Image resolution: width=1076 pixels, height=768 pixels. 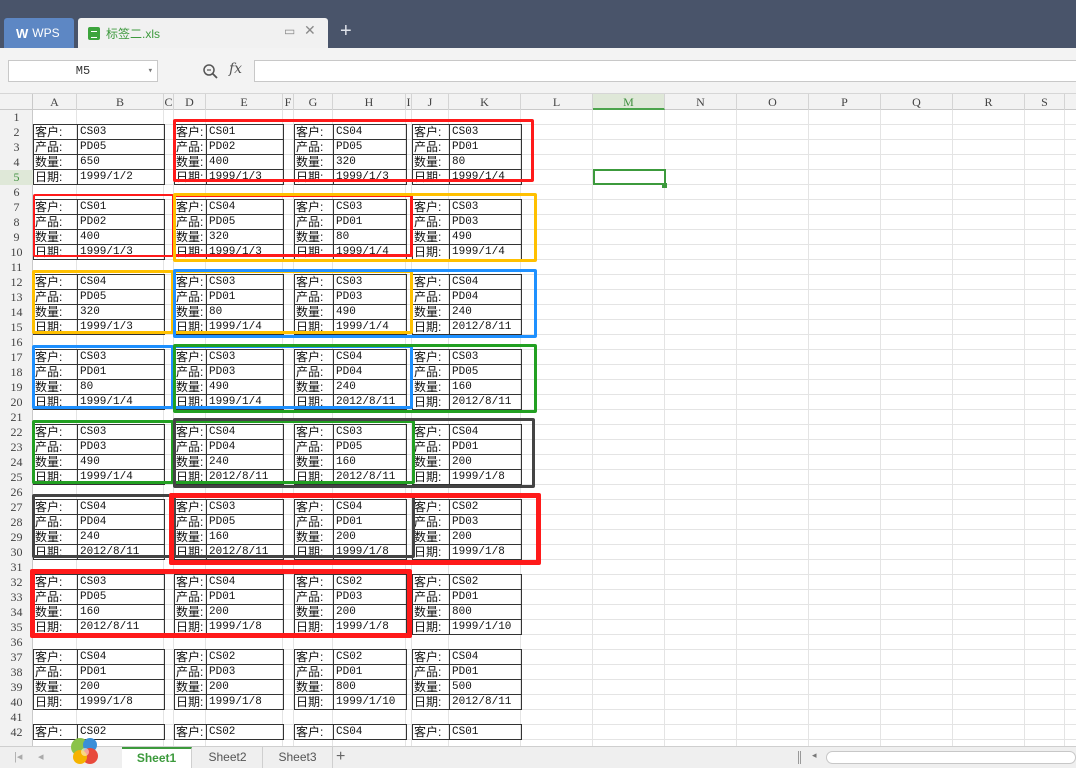 I want to click on row-header-8: 8, so click(x=16, y=222).